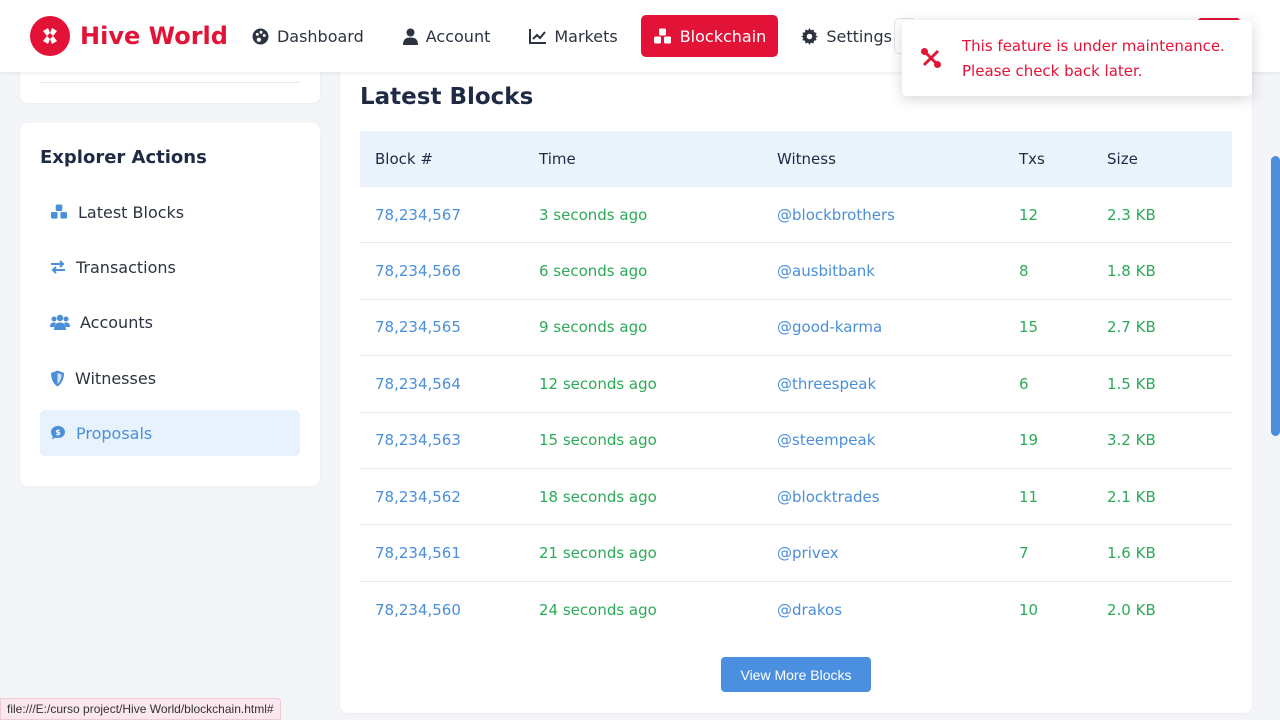 The image size is (1280, 720). I want to click on block-time: 24 seconds ago, so click(598, 609).